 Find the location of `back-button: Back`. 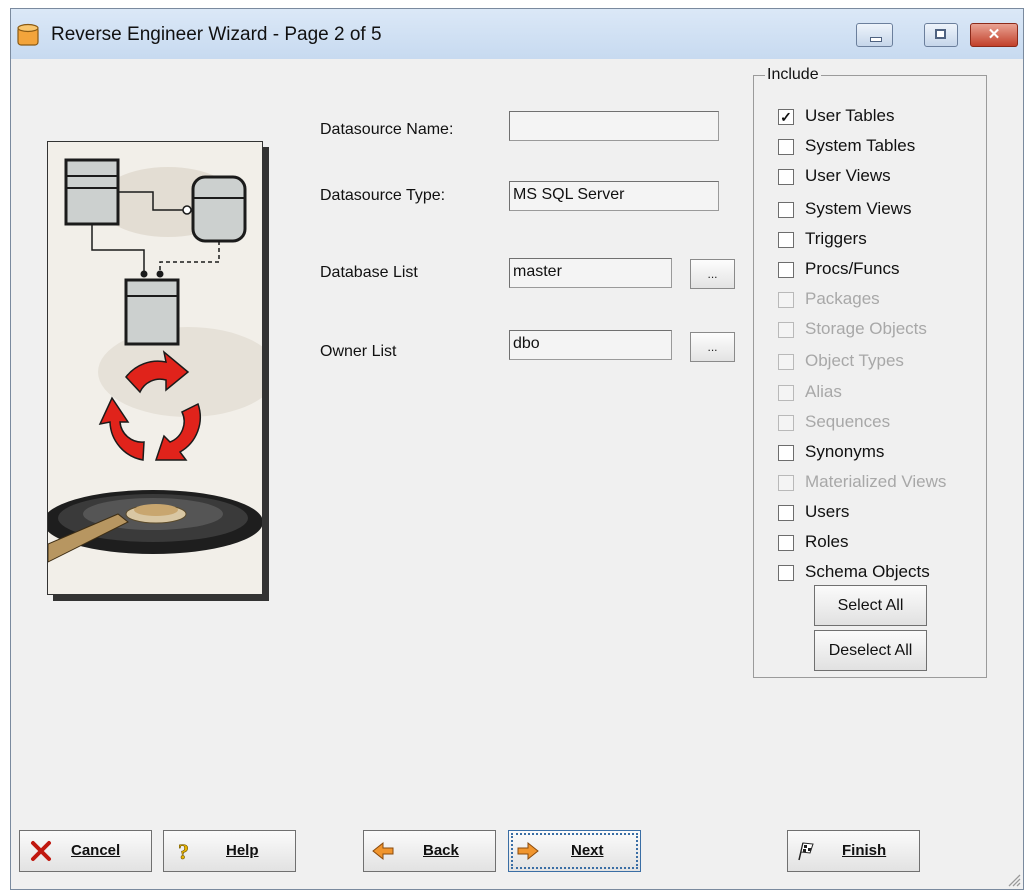

back-button: Back is located at coordinates (429, 851).